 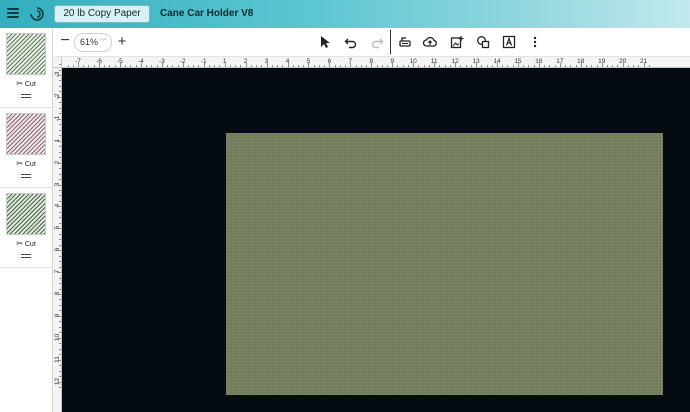 I want to click on redo-icon, so click(x=377, y=42).